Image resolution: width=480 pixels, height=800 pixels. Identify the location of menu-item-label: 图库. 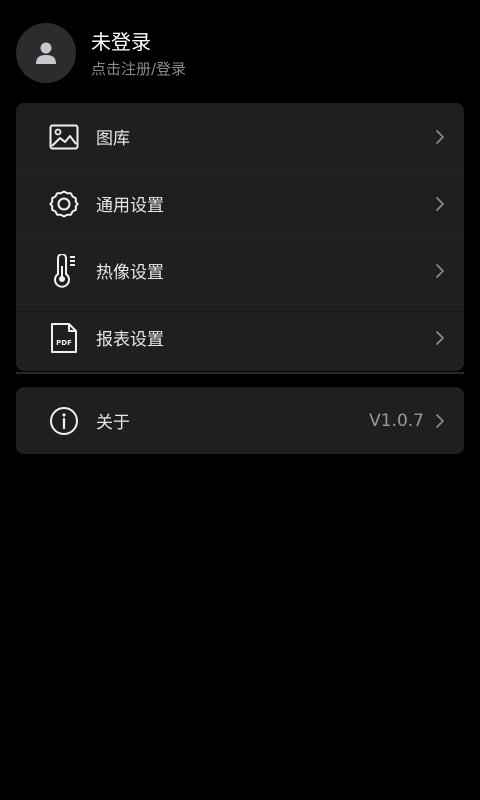
(113, 139).